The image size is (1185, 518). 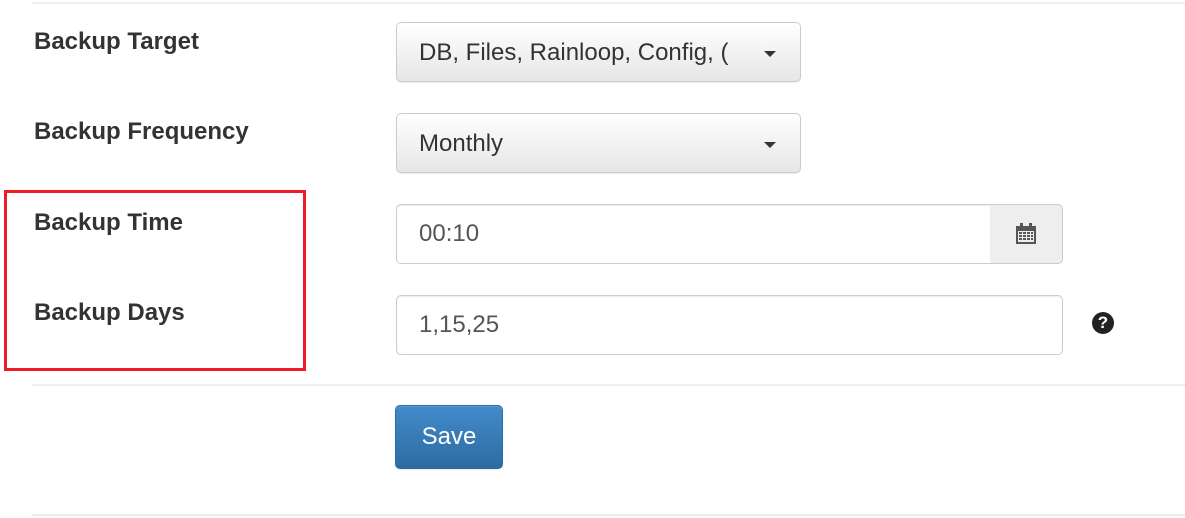 I want to click on top-divider, so click(x=608, y=3).